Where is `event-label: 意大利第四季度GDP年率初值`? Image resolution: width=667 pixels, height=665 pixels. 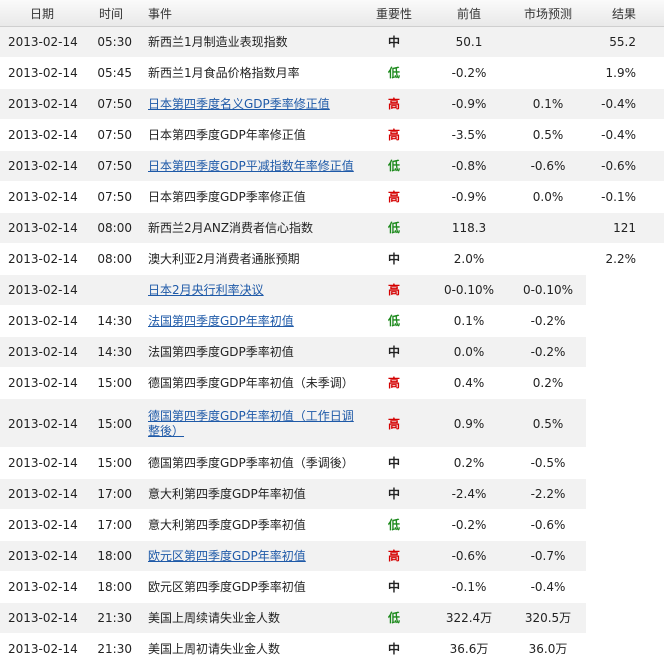
event-label: 意大利第四季度GDP年率初值 is located at coordinates (227, 493).